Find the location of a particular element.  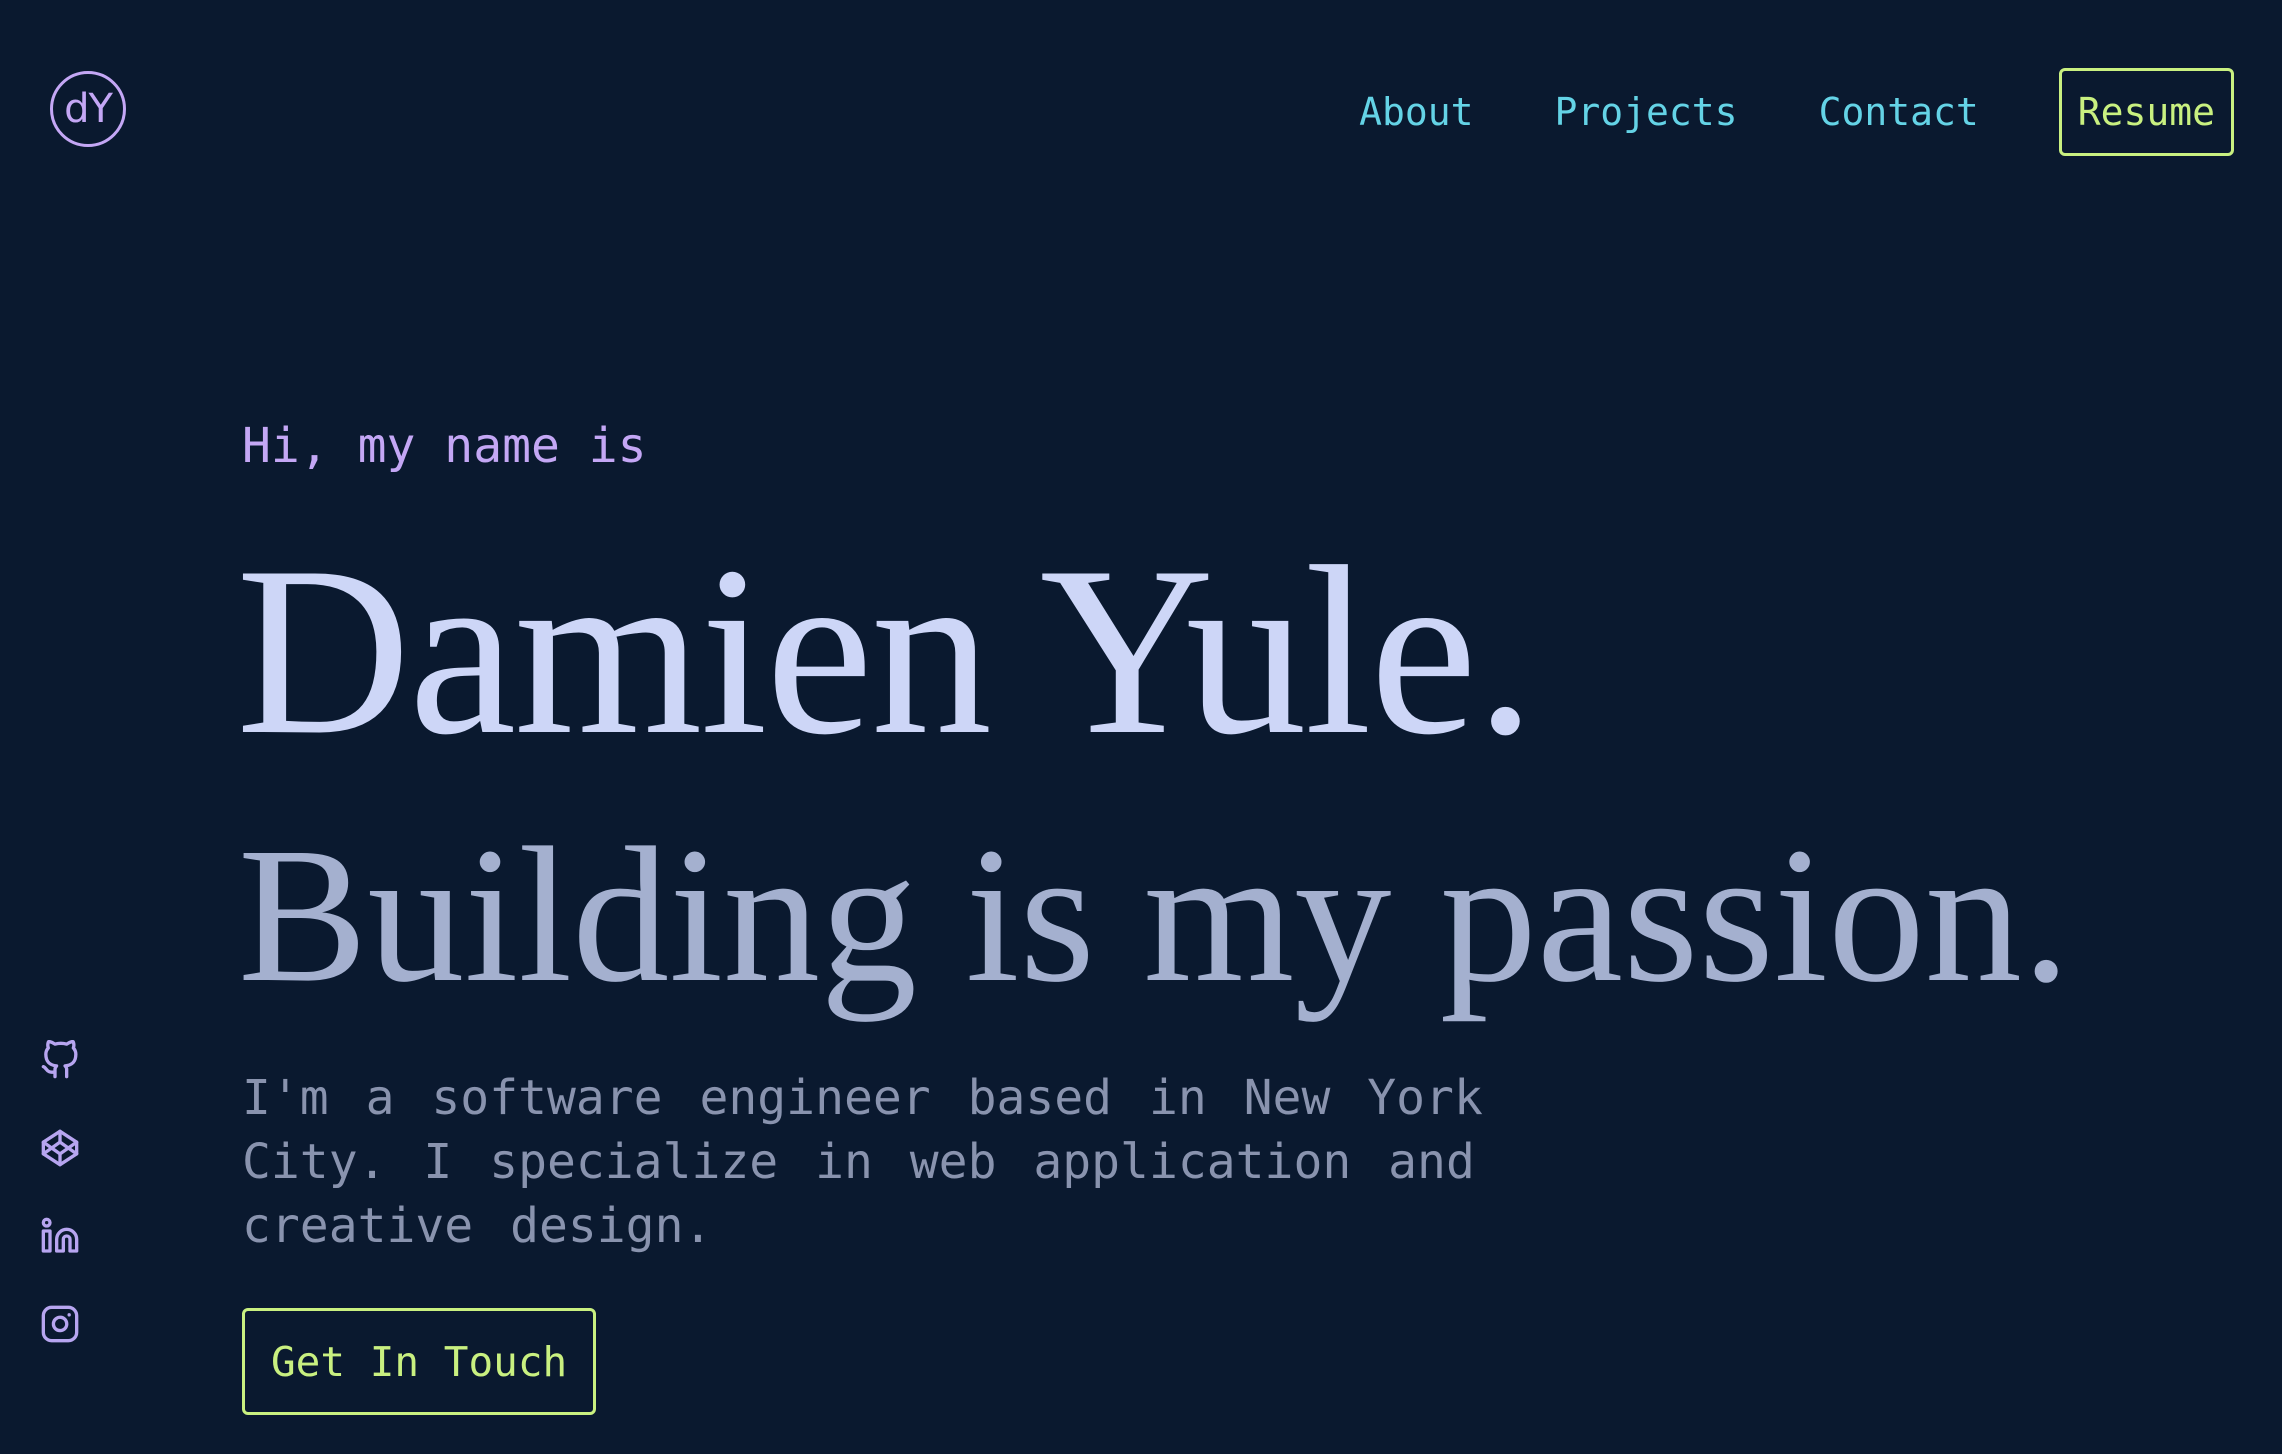

instagram-icon is located at coordinates (60, 1324).